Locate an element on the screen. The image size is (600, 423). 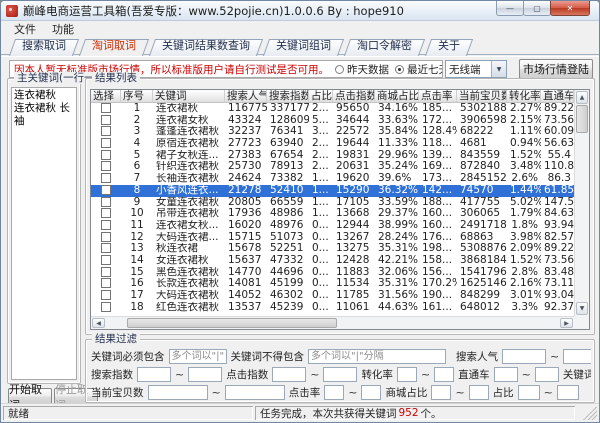
table-cell: 35.24% is located at coordinates (398, 167).